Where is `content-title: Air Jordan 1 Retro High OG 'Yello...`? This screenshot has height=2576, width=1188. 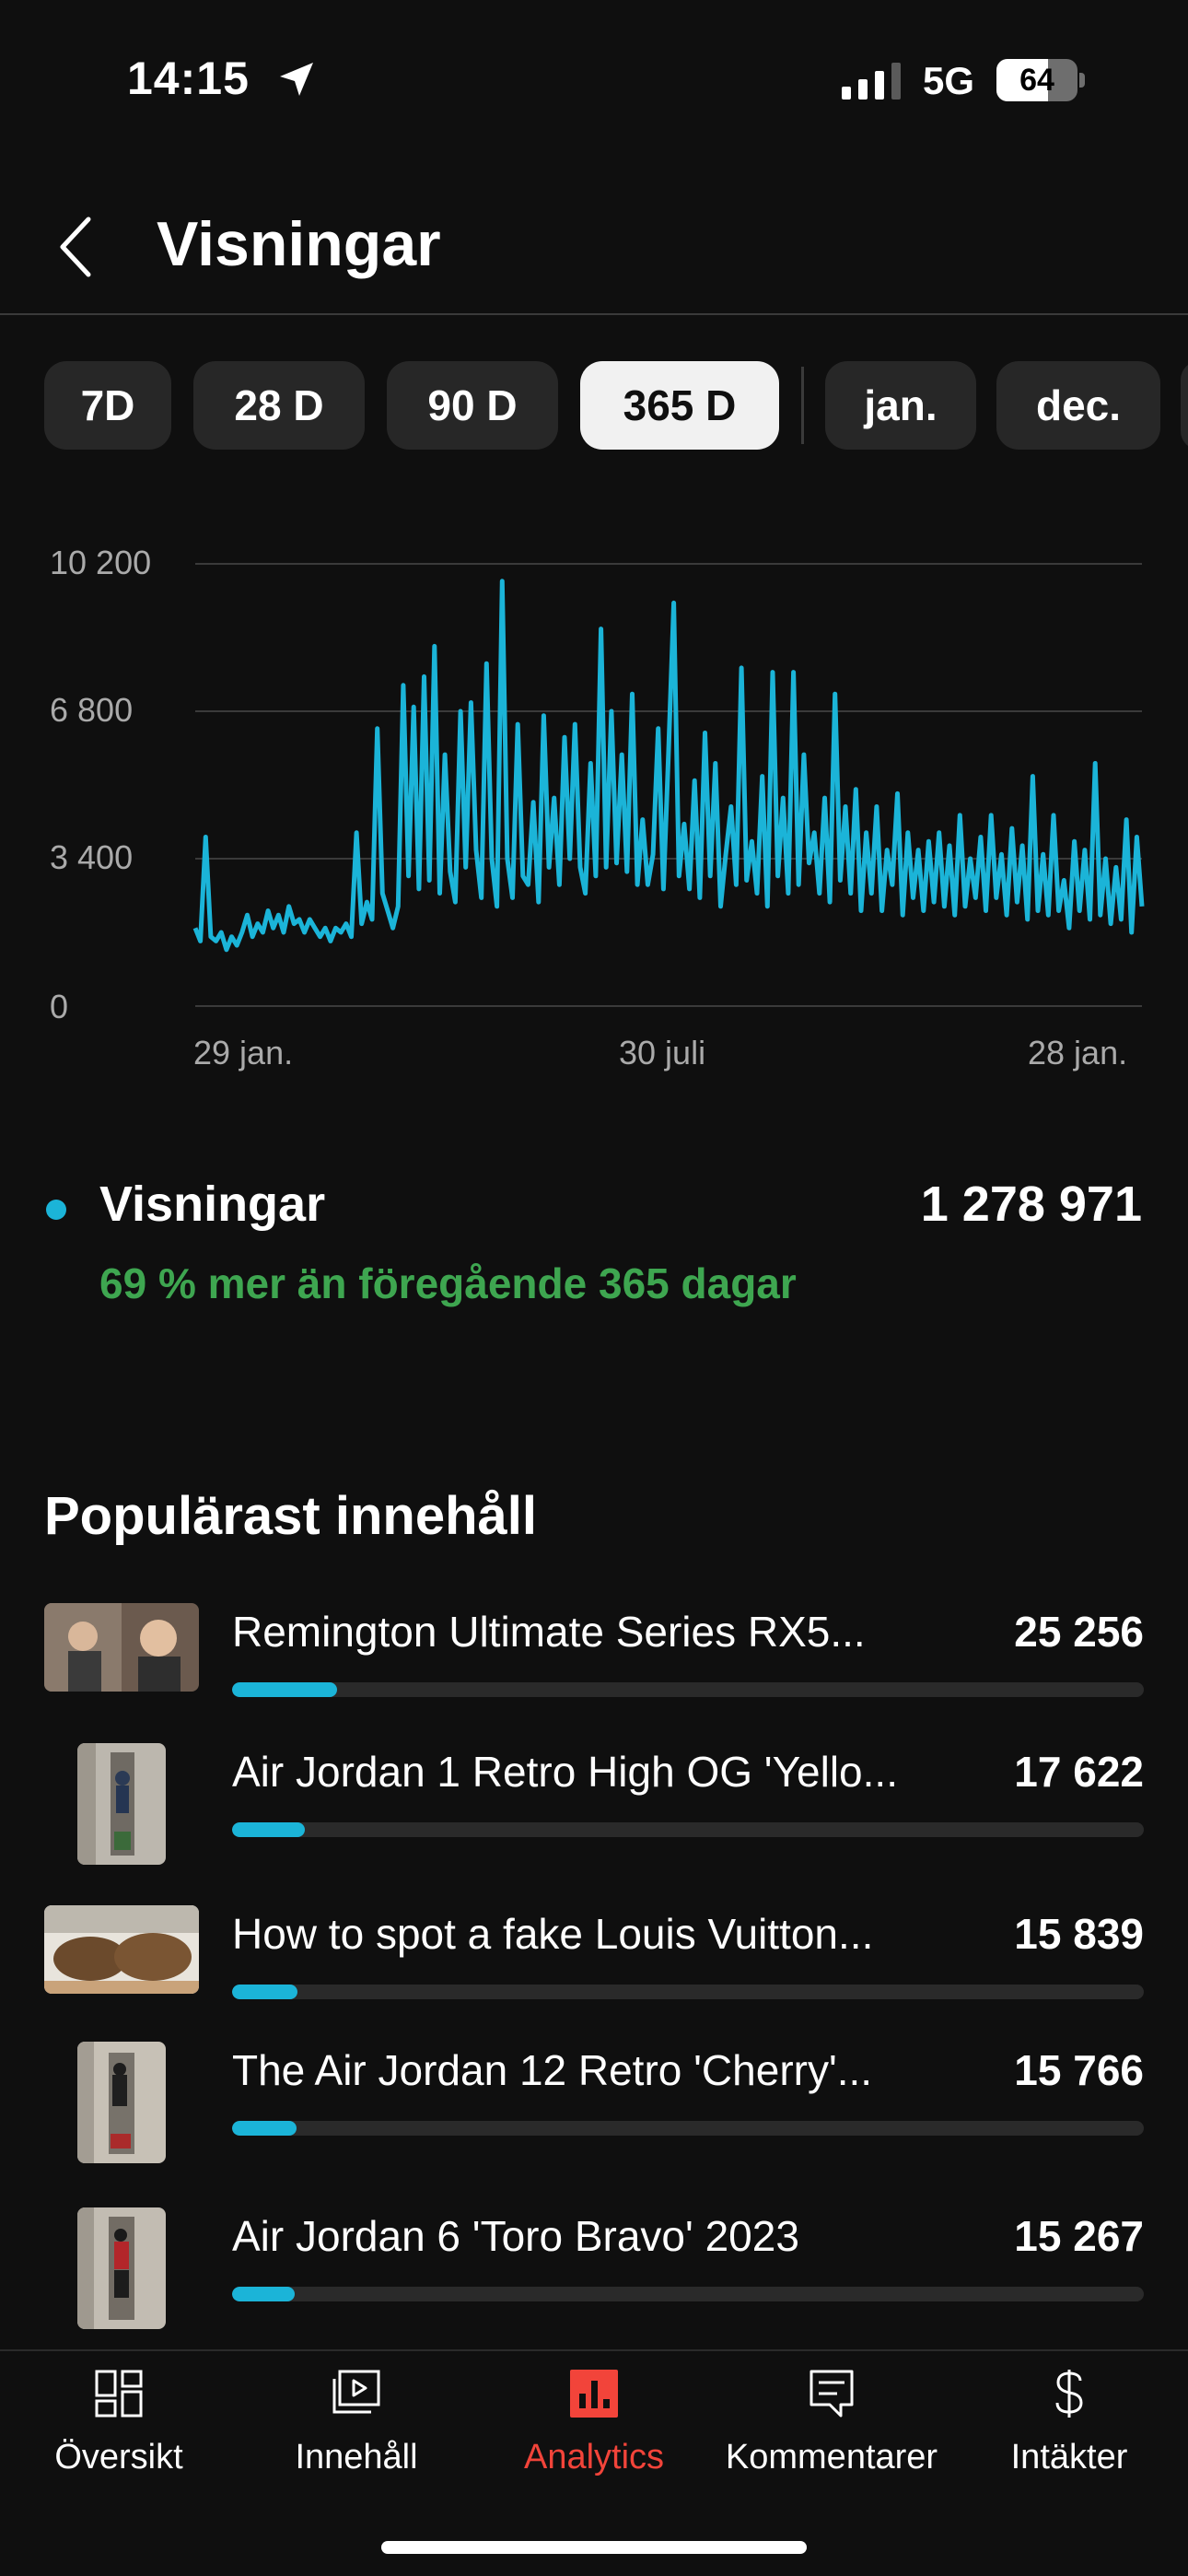
content-title: Air Jordan 1 Retro High OG 'Yello... is located at coordinates (565, 1772).